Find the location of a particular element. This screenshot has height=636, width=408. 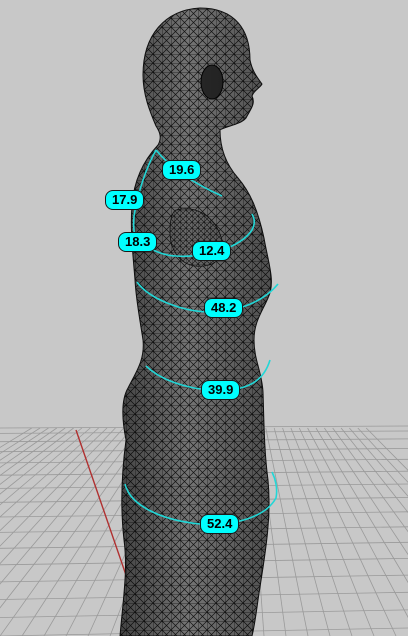

arm-front-measurement-label: 12.4 is located at coordinates (212, 251).